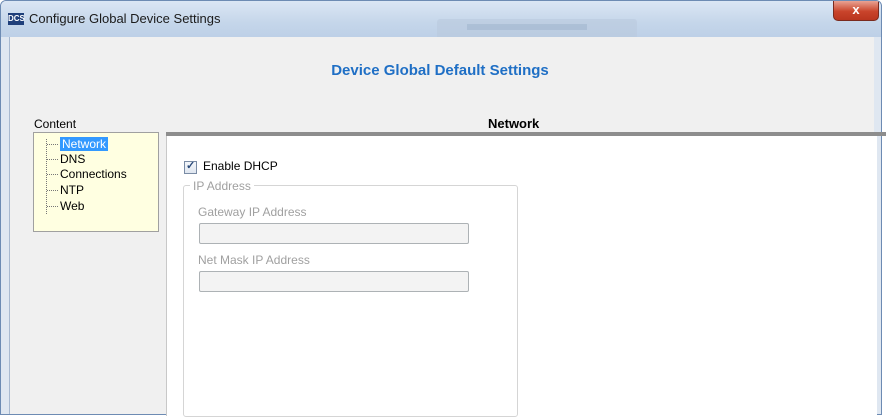 This screenshot has height=417, width=892. I want to click on tree-item-label: Network, so click(84, 144).